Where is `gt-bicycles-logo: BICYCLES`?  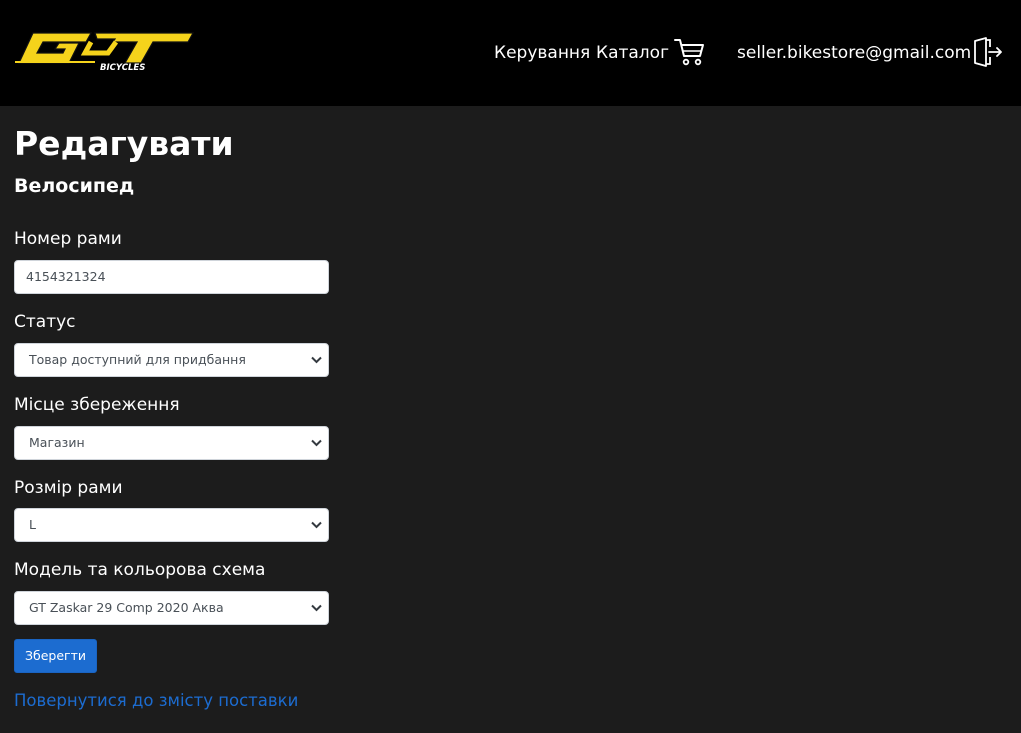 gt-bicycles-logo: BICYCLES is located at coordinates (104, 52).